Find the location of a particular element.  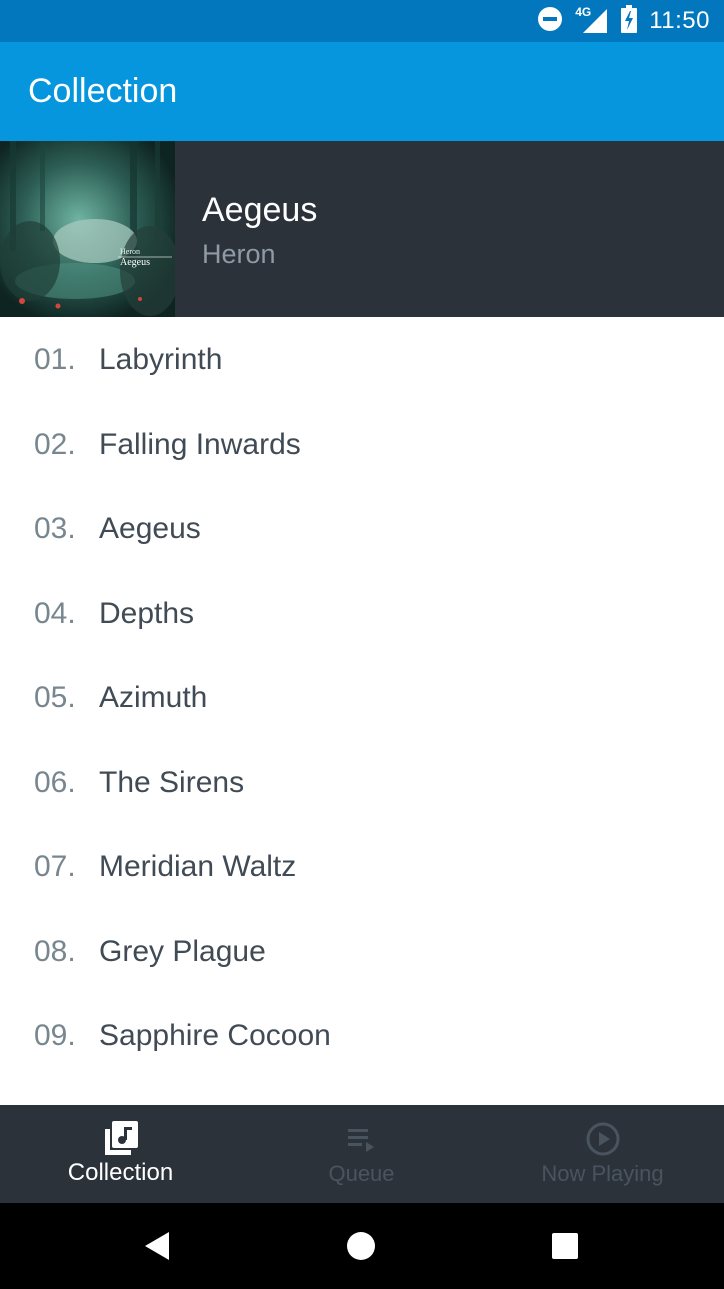

track-row: 02. Falling Inwards is located at coordinates (362, 444).